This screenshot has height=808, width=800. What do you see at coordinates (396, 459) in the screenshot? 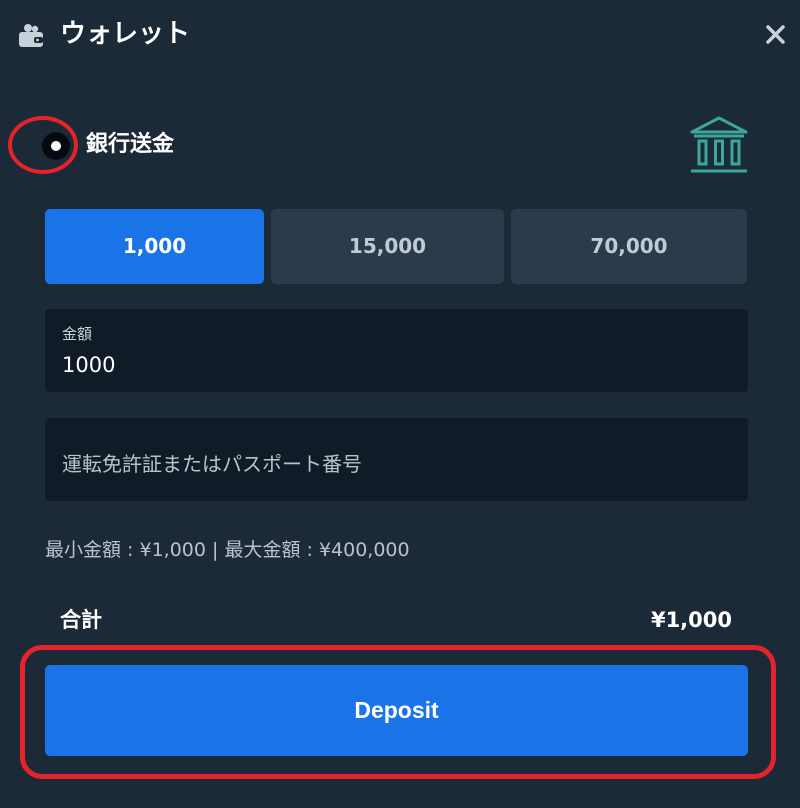
I see `id-number-field: 運転免許証またはパスポート番号` at bounding box center [396, 459].